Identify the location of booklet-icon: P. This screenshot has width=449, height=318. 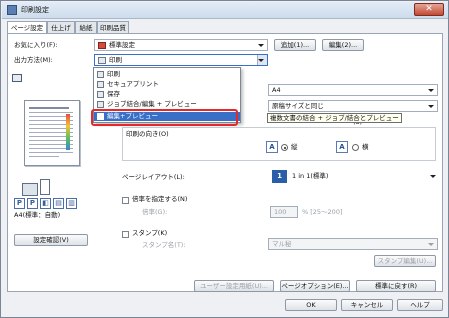
(32, 203).